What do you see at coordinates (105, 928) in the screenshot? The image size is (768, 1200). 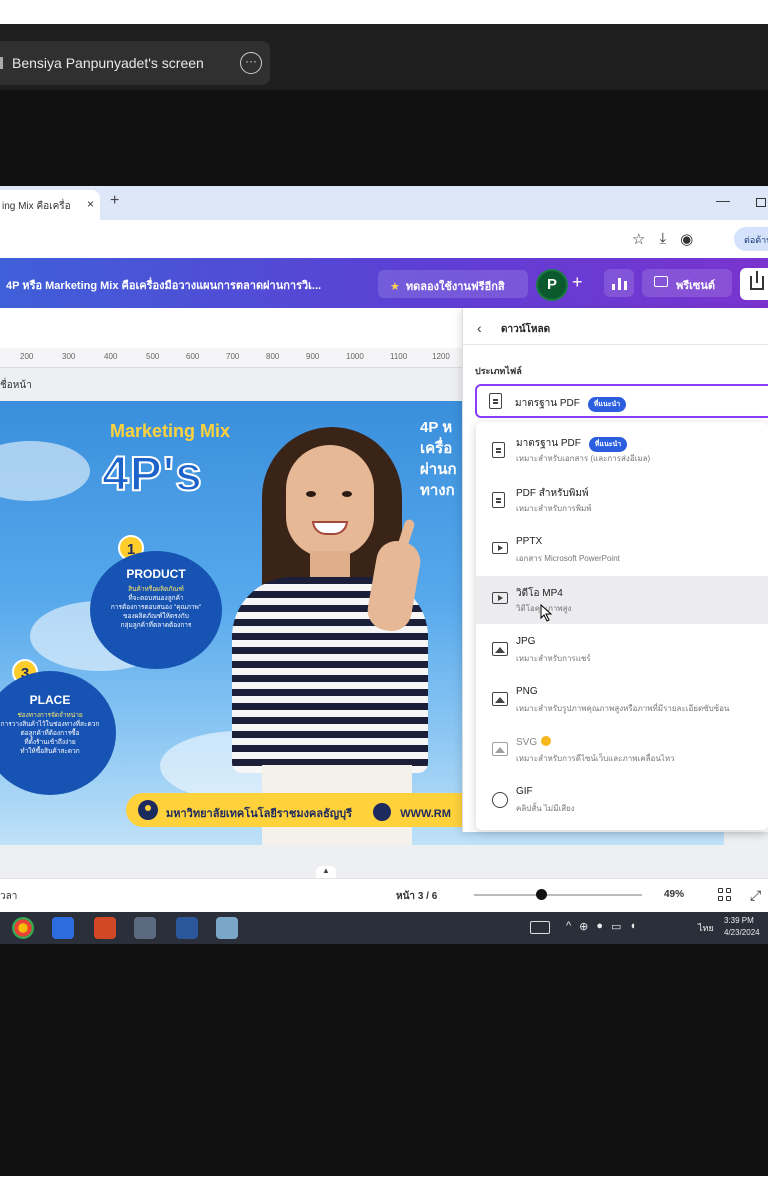 I see `powerpoint-icon` at bounding box center [105, 928].